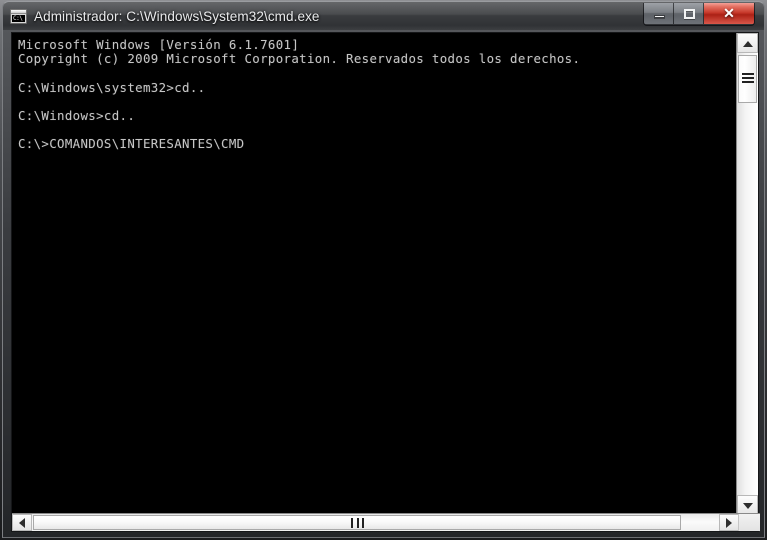 The height and width of the screenshot is (540, 767). I want to click on grip-lines-icon, so click(747, 79).